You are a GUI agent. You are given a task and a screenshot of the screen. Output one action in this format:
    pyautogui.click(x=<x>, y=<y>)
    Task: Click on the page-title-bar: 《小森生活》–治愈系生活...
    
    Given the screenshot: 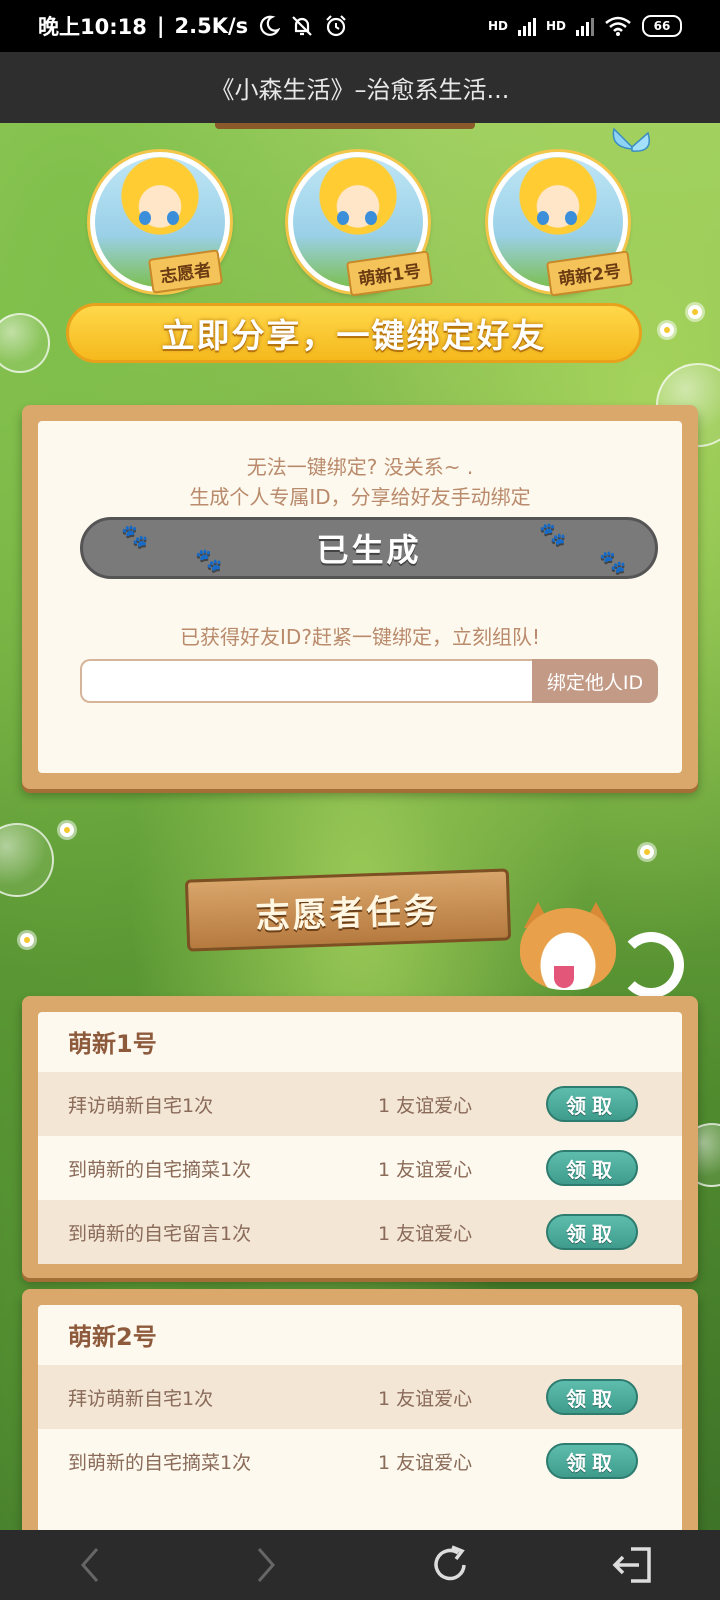 What is the action you would take?
    pyautogui.click(x=360, y=87)
    